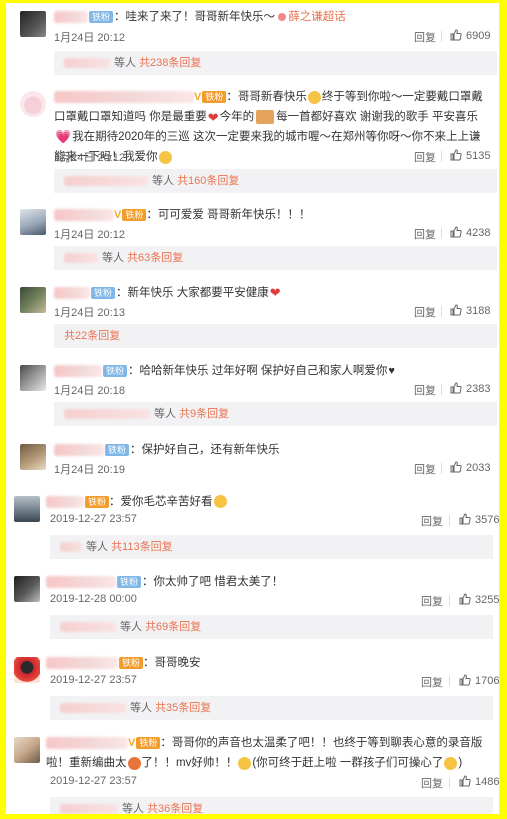 This screenshot has width=507, height=819. I want to click on comment-text: 铁粉 ：保护好自己，还有新年快乐, so click(271, 450).